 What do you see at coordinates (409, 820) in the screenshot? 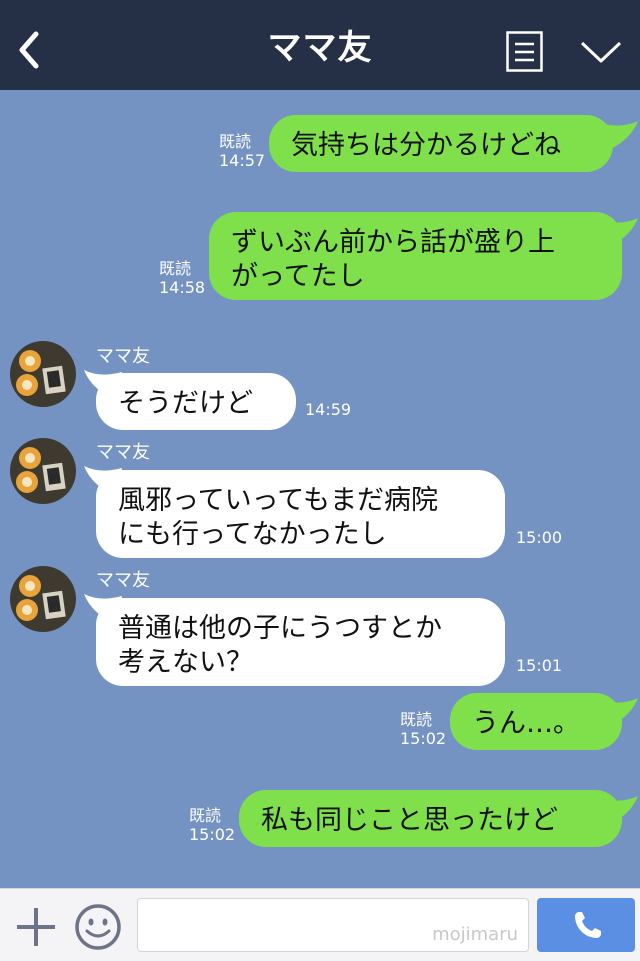
I see `message-text: 私も同じこと思ったけど` at bounding box center [409, 820].